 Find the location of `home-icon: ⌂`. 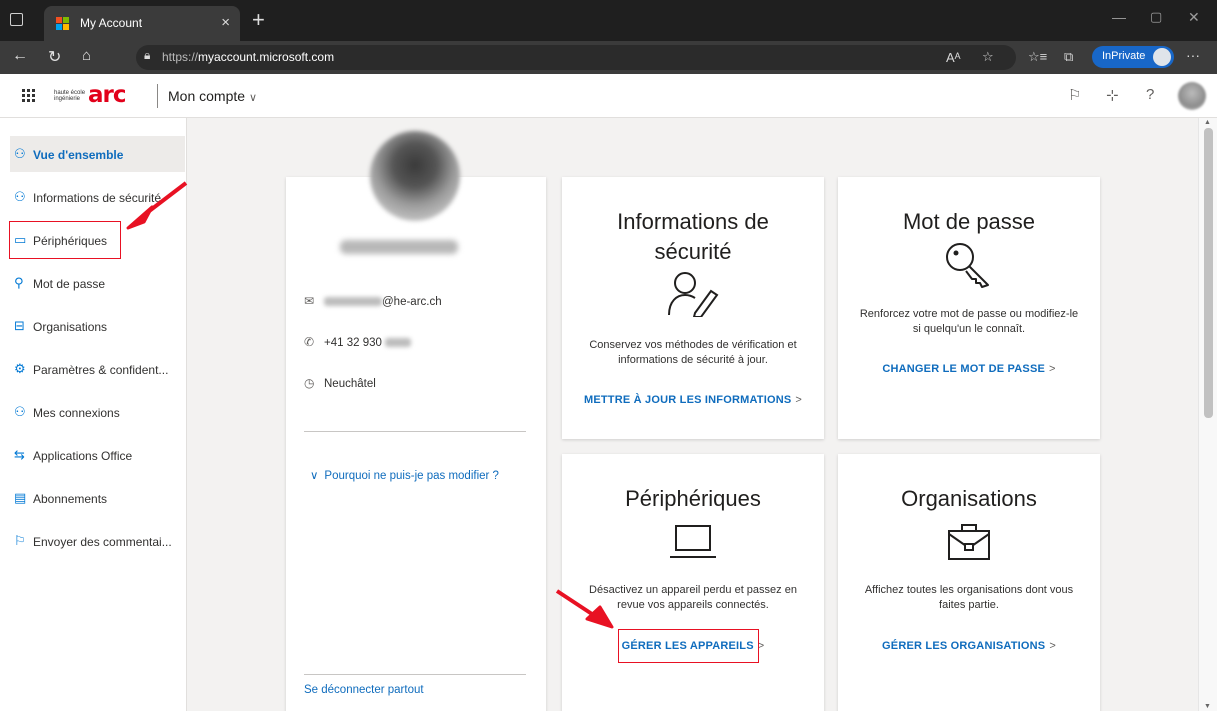

home-icon: ⌂ is located at coordinates (86, 55).